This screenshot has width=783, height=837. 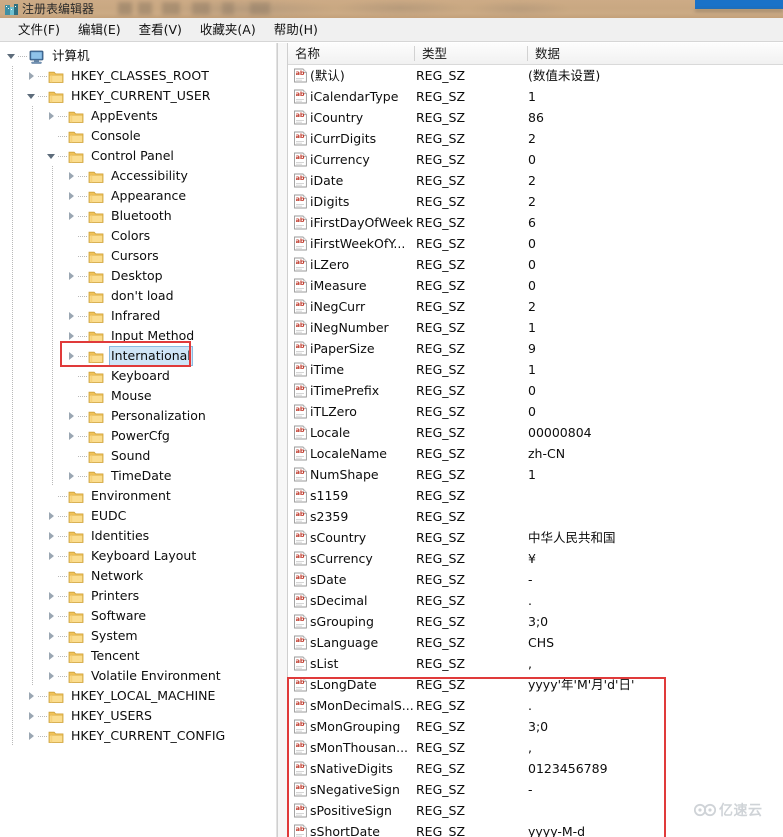 I want to click on column-header-type: 类型, so click(x=471, y=53).